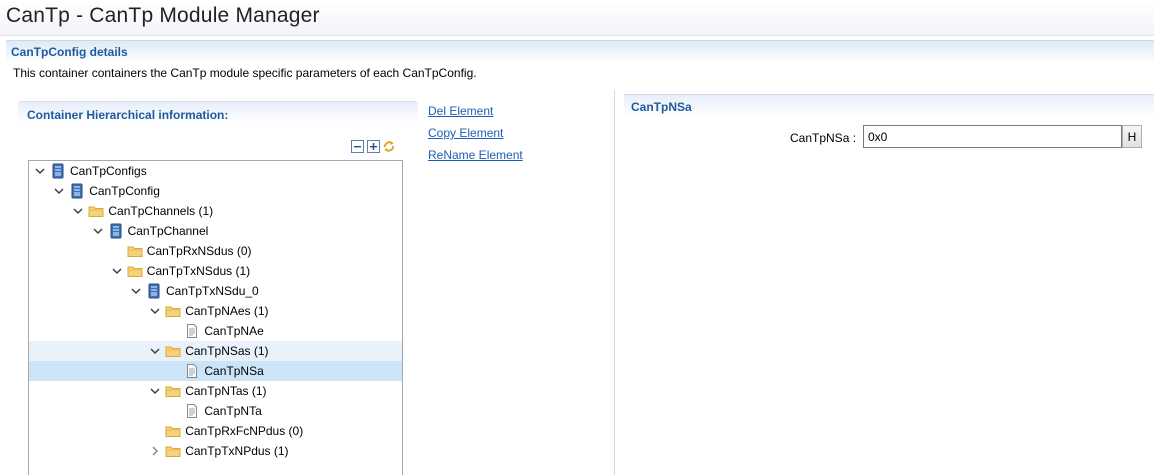 This screenshot has height=475, width=1154. I want to click on parameter-title: CanTpNSa, so click(661, 107).